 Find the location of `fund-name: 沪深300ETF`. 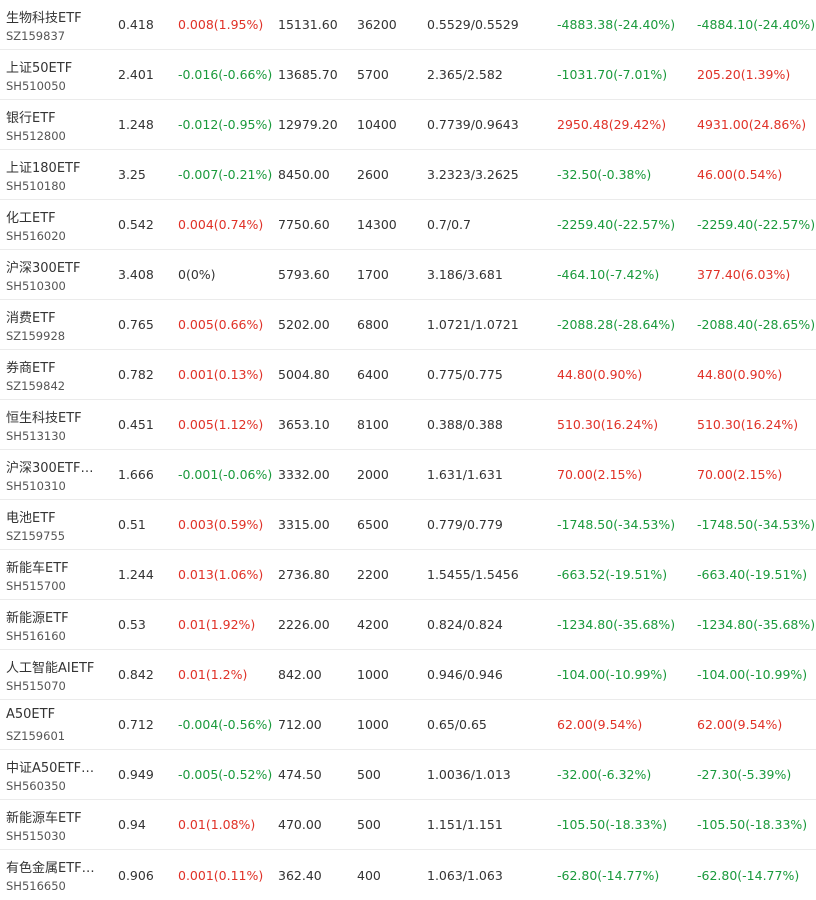

fund-name: 沪深300ETF is located at coordinates (43, 268).